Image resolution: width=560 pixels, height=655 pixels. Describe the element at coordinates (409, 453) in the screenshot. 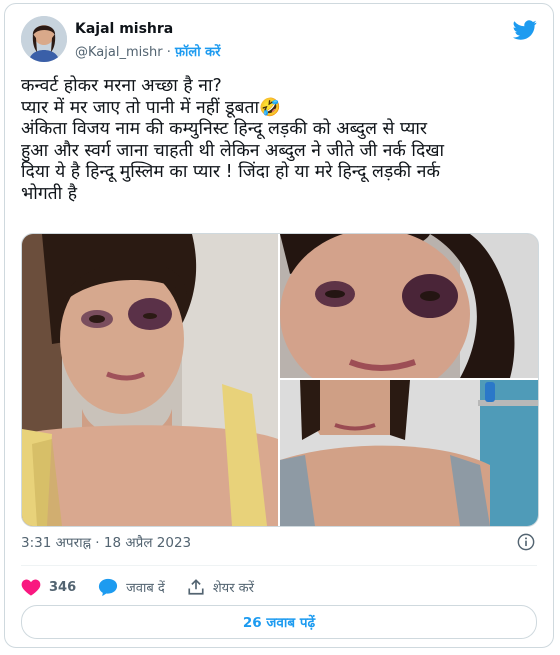

I see `photo-bottom-right` at that location.